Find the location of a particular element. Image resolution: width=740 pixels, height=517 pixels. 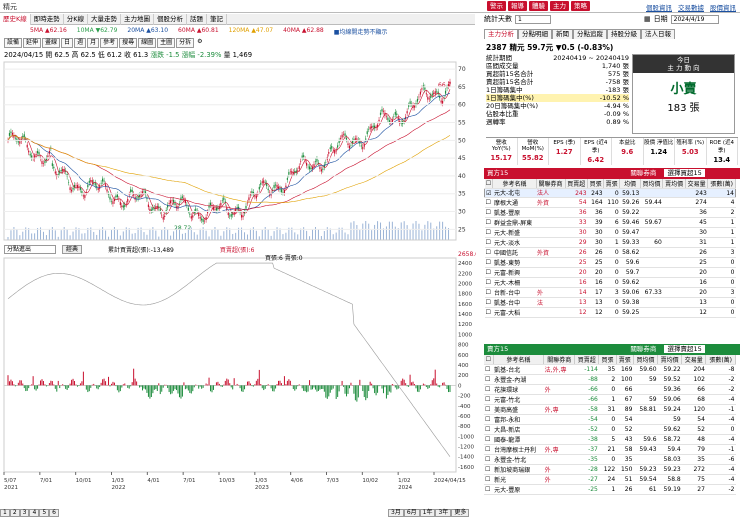

column-header: 賣張 is located at coordinates (625, 360).